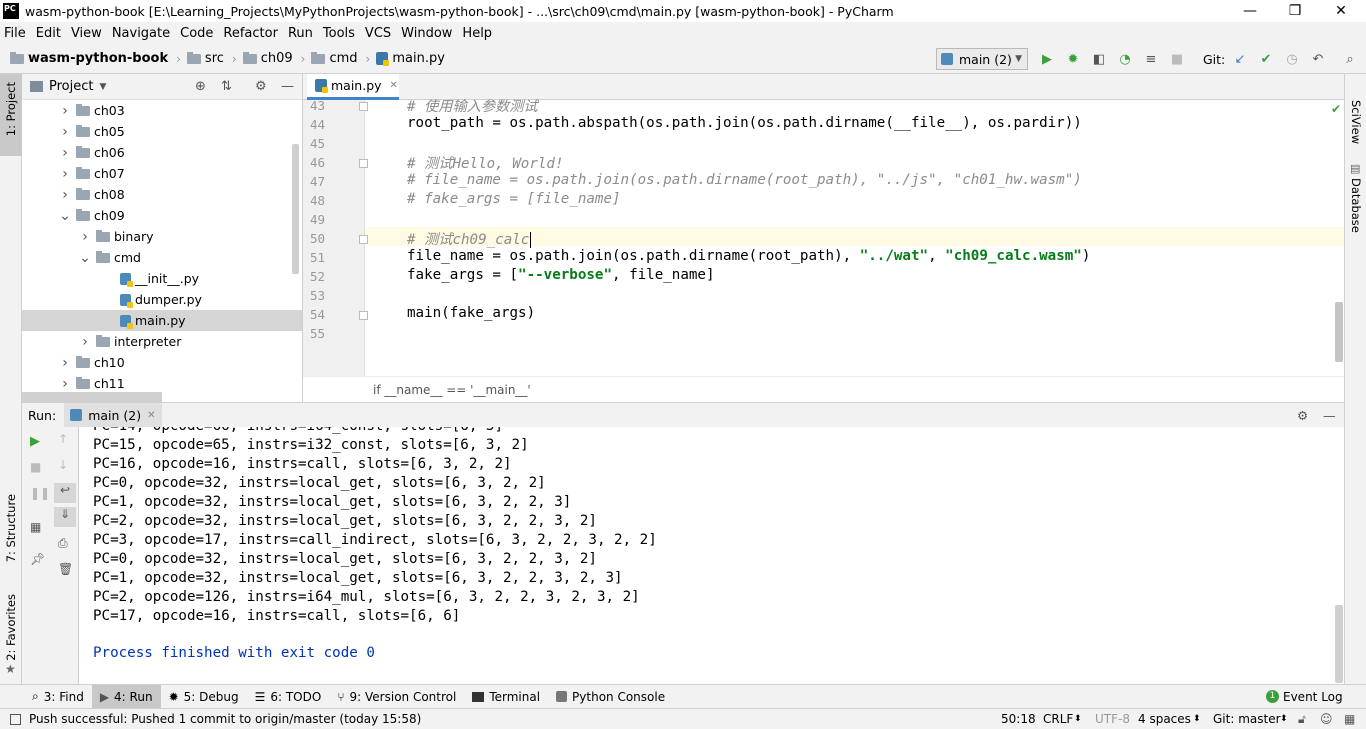 This screenshot has width=1366, height=729. I want to click on tab-debug: ✹ 5: Debug, so click(204, 697).